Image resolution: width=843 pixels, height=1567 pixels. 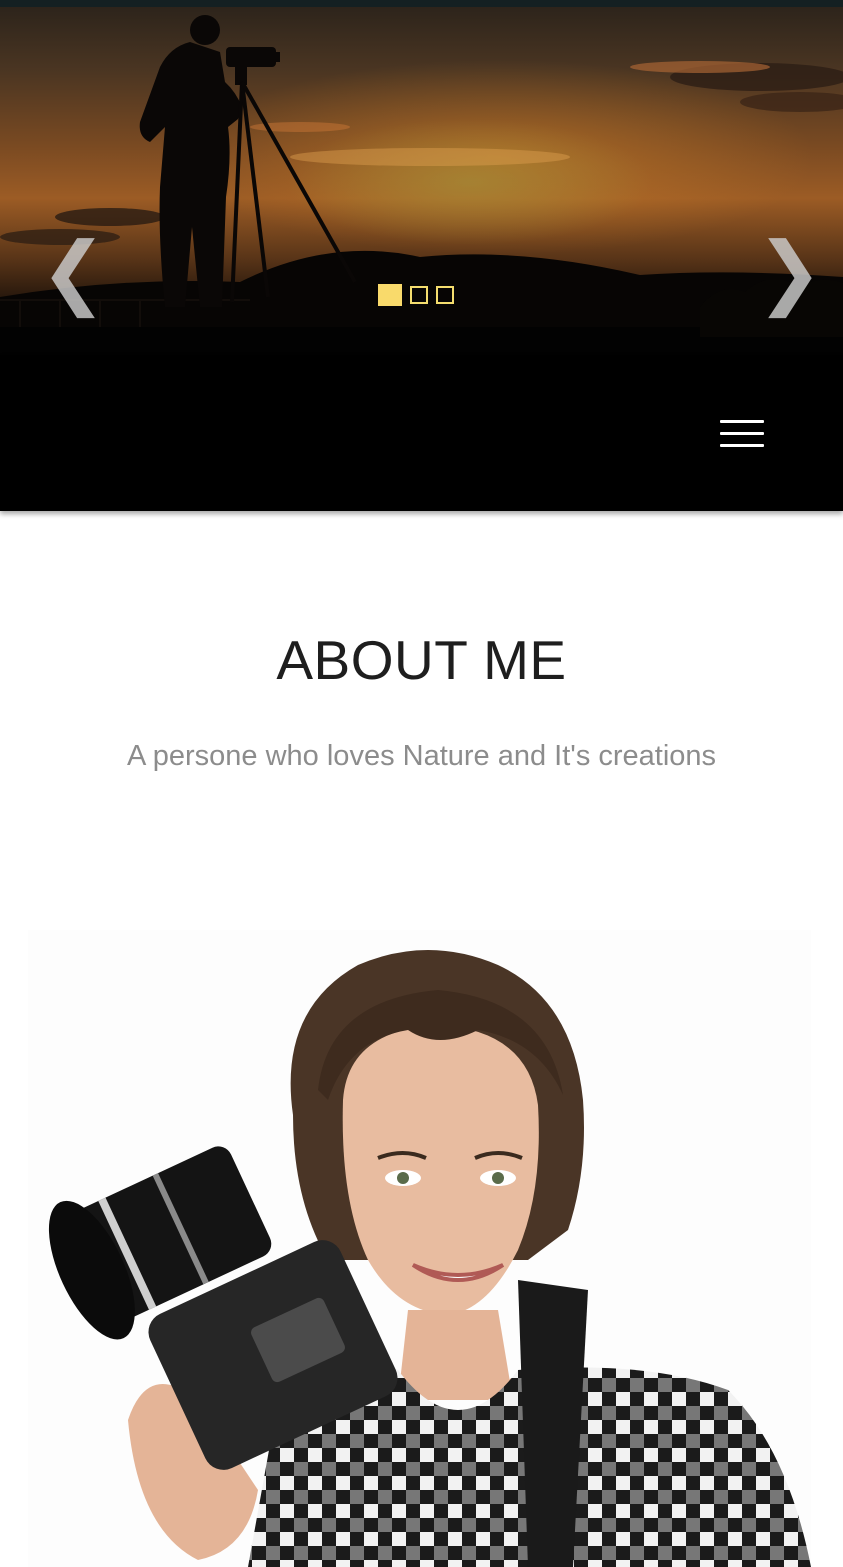 What do you see at coordinates (421, 3) in the screenshot?
I see `top-status-strip` at bounding box center [421, 3].